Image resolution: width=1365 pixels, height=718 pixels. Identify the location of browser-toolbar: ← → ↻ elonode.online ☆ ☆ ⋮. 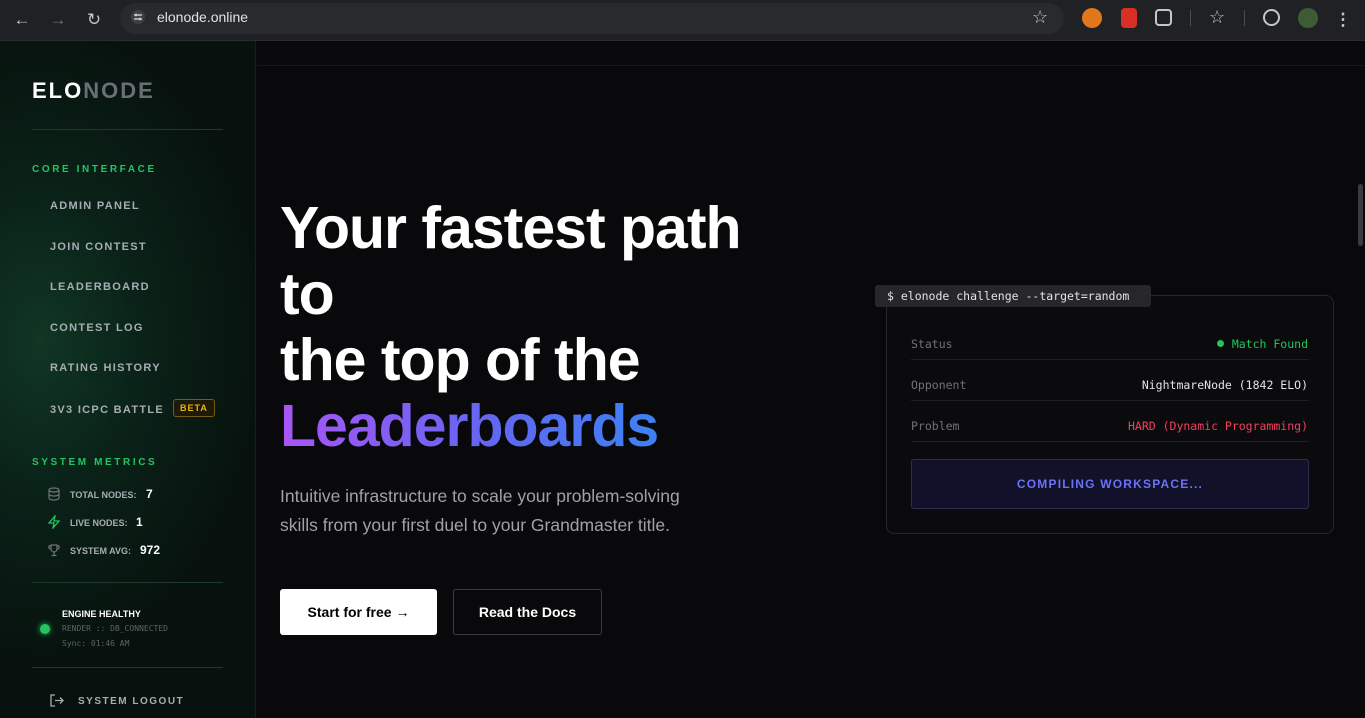
(682, 20).